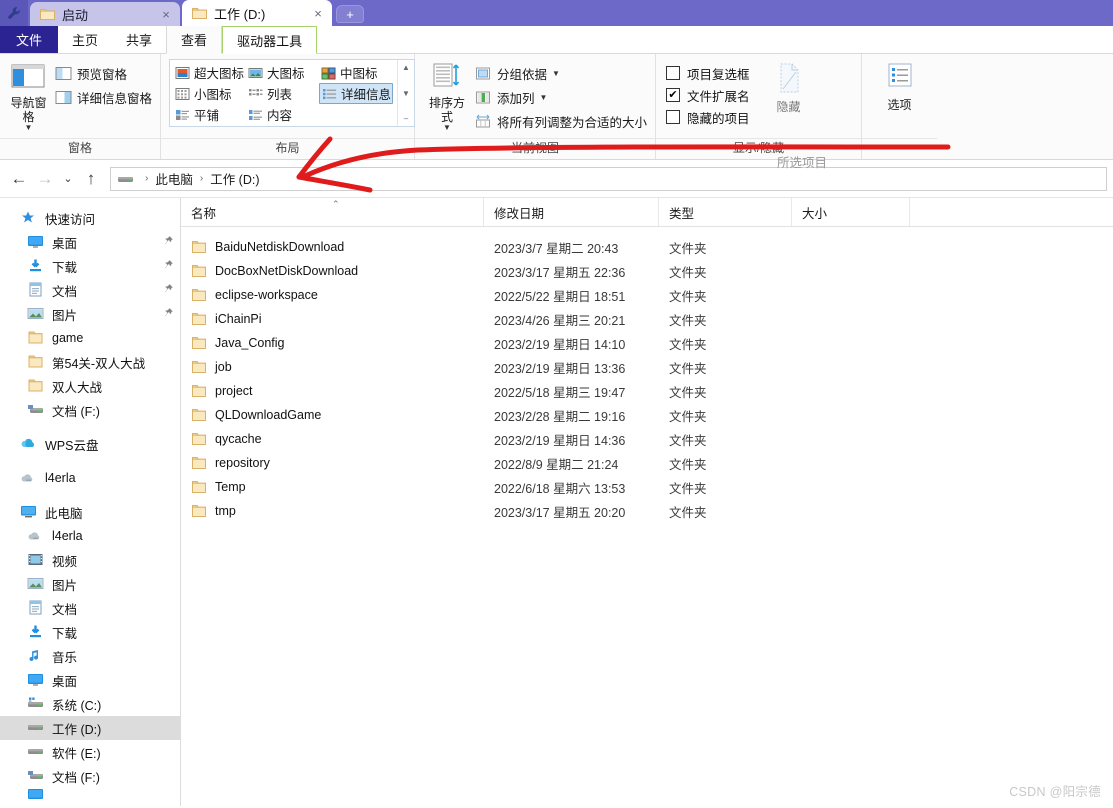  I want to click on checkbox-item-checkboxes, so click(673, 73).